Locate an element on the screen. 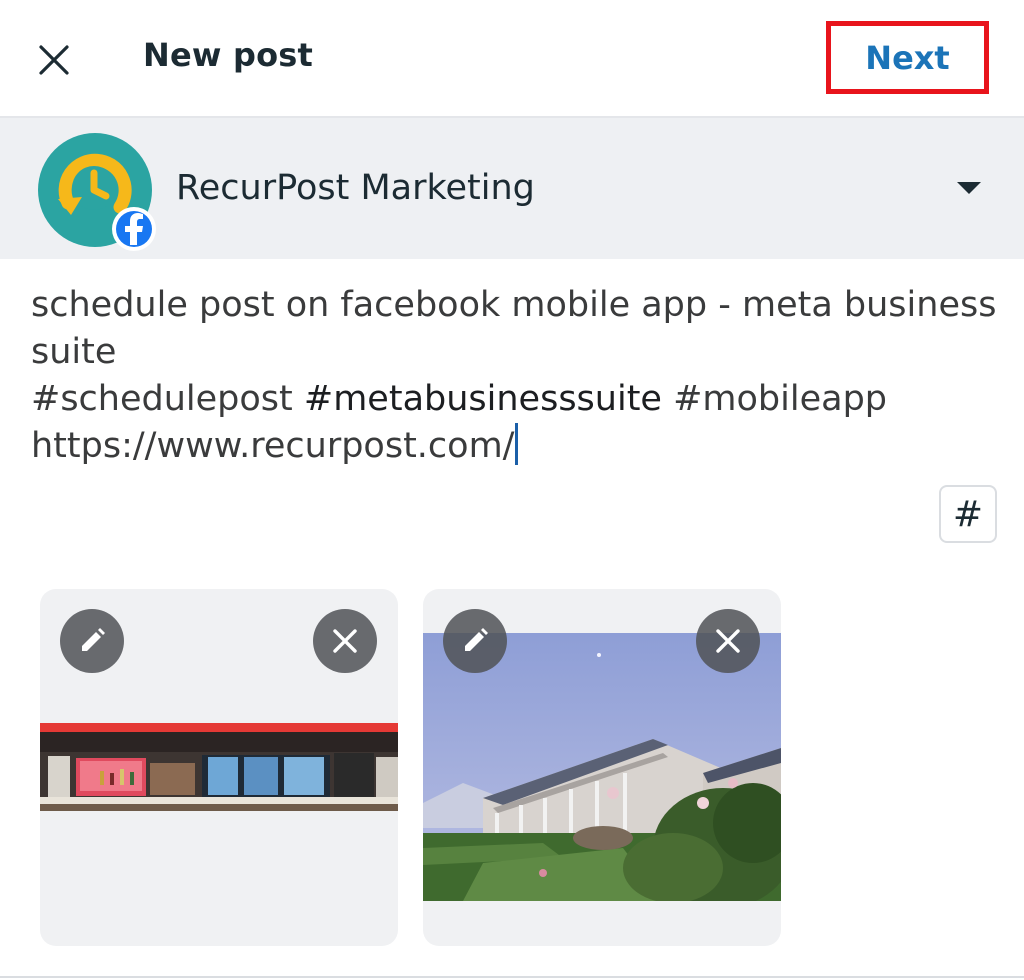 Image resolution: width=1024 pixels, height=980 pixels. bar-interior-photo is located at coordinates (219, 767).